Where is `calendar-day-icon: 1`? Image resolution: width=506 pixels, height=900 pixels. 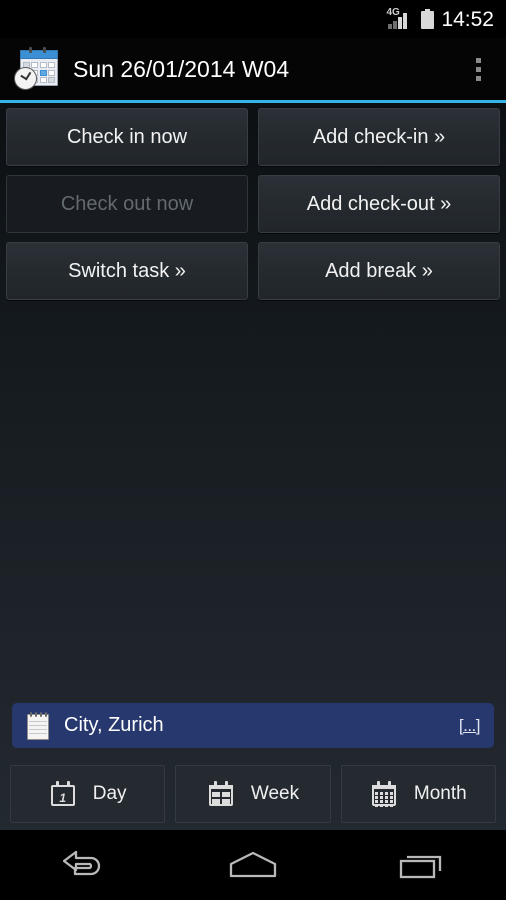 calendar-day-icon: 1 is located at coordinates (63, 794).